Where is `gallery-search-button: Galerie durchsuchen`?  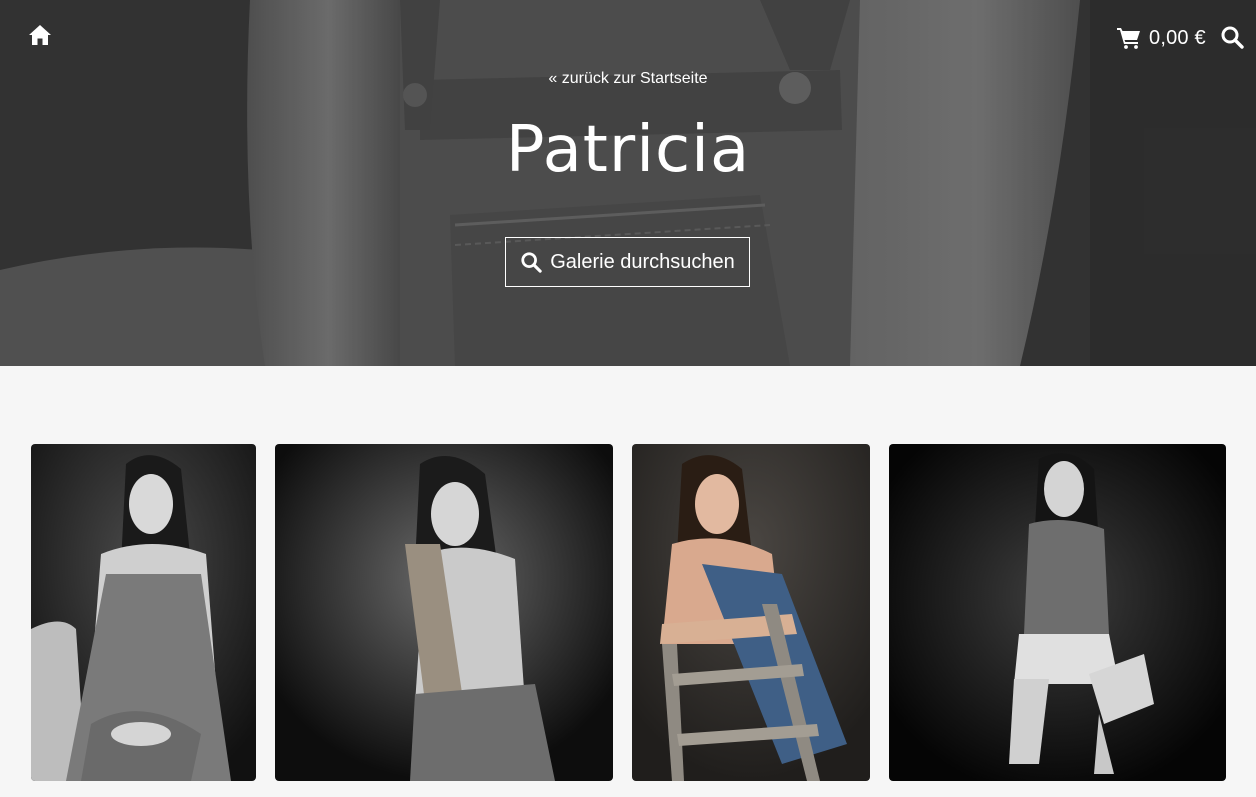
gallery-search-button: Galerie durchsuchen is located at coordinates (627, 262).